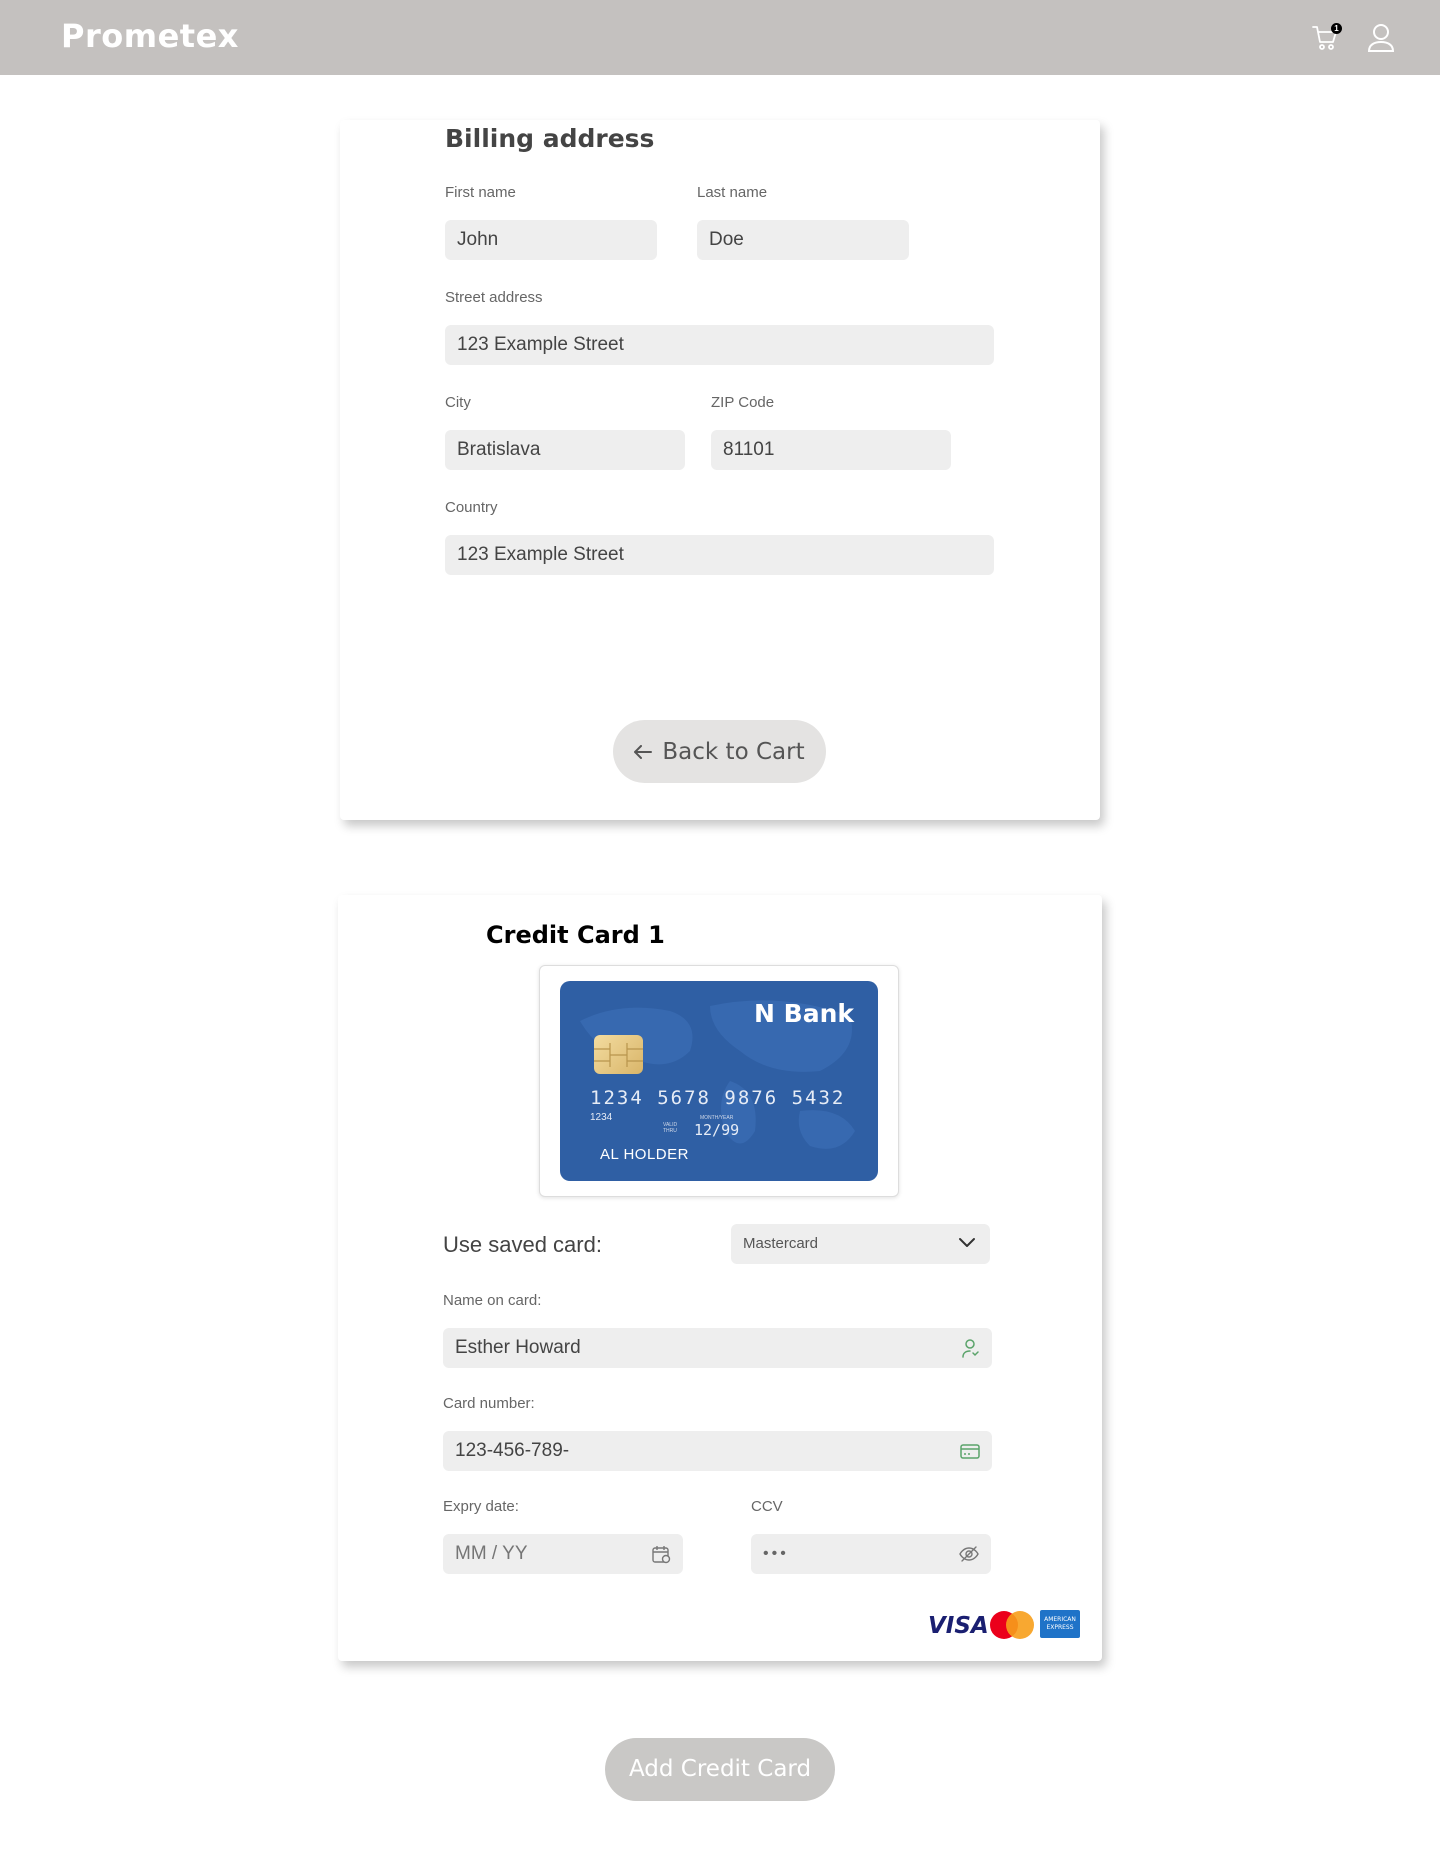  I want to click on back-to-cart-button: Back to Cart, so click(719, 751).